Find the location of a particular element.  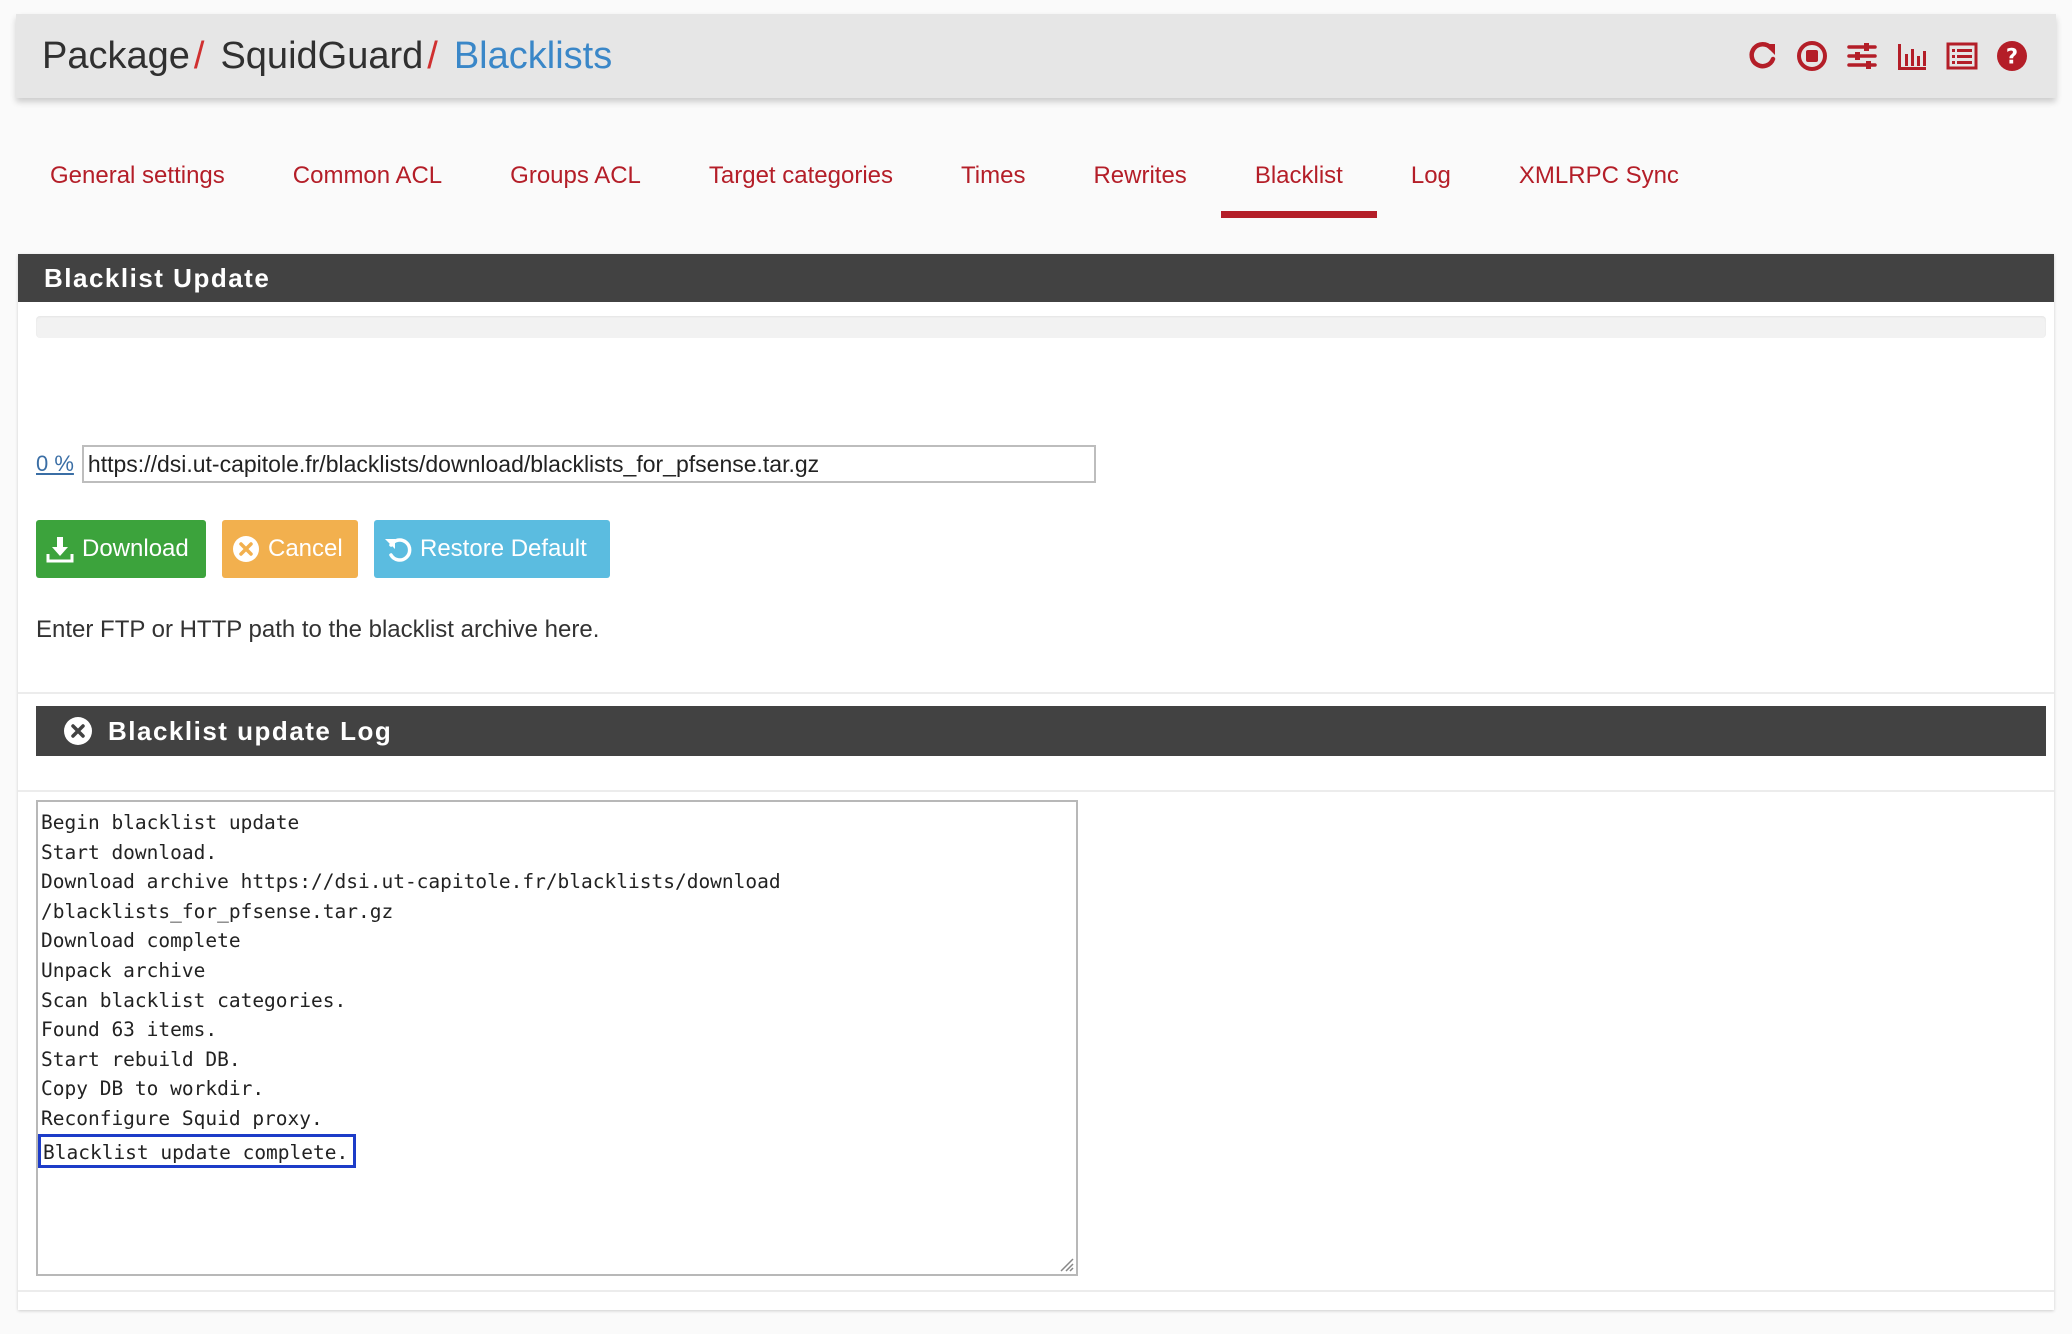

help-icon: ? is located at coordinates (2012, 56).